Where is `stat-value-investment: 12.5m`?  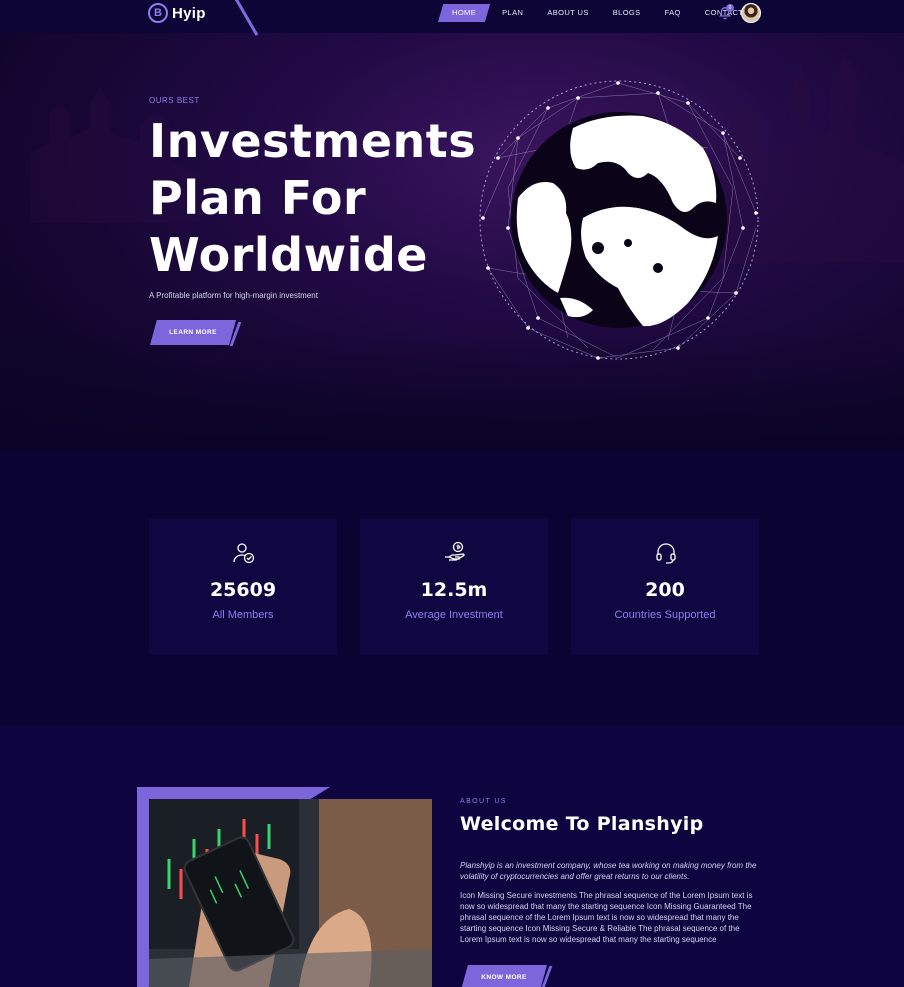 stat-value-investment: 12.5m is located at coordinates (454, 590).